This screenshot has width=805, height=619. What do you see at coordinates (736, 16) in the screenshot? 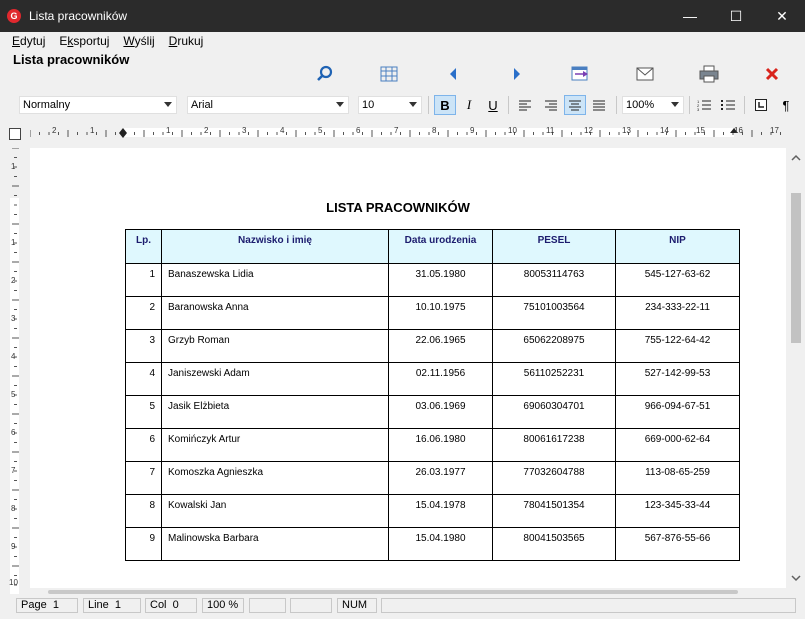
I see `maximize-button: ☐` at bounding box center [736, 16].